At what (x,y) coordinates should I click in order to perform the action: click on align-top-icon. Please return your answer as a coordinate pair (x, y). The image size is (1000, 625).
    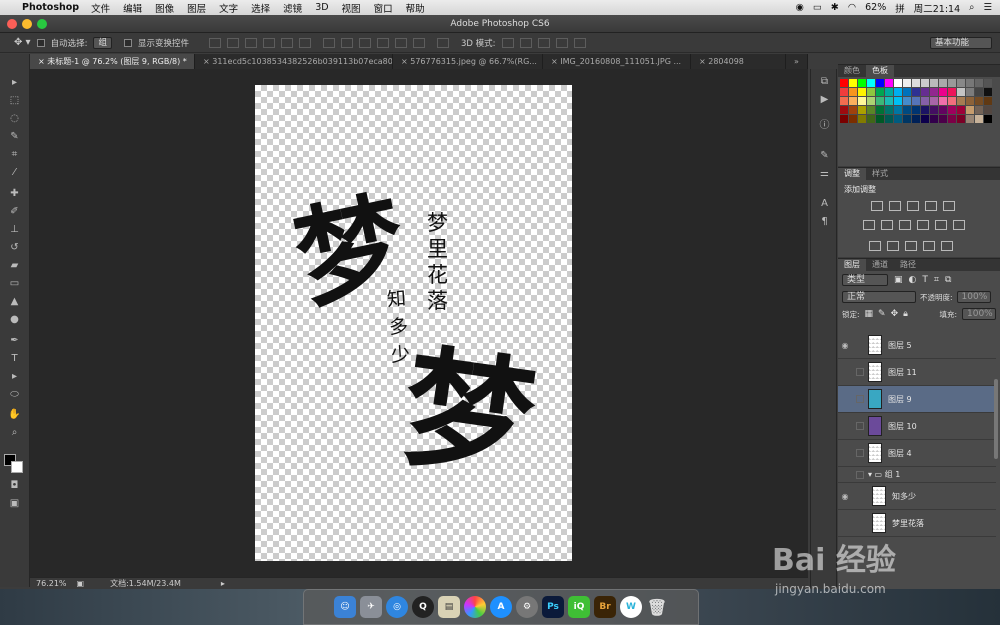
    Looking at the image, I should click on (214, 42).